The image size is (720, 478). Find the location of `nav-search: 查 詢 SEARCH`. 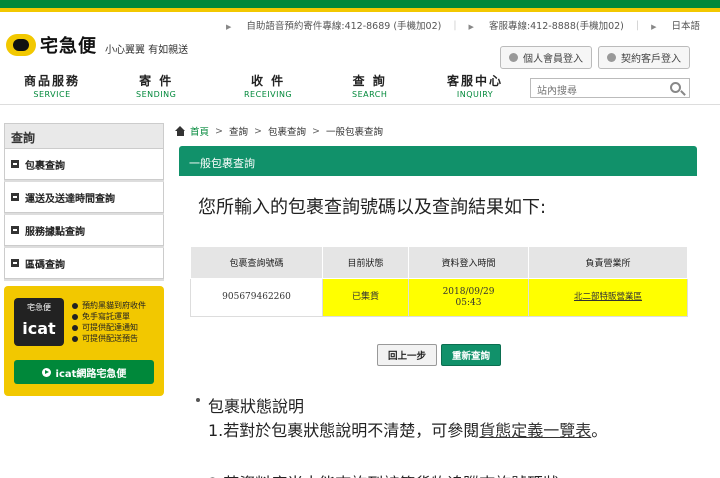

nav-search: 查 詢 SEARCH is located at coordinates (369, 85).